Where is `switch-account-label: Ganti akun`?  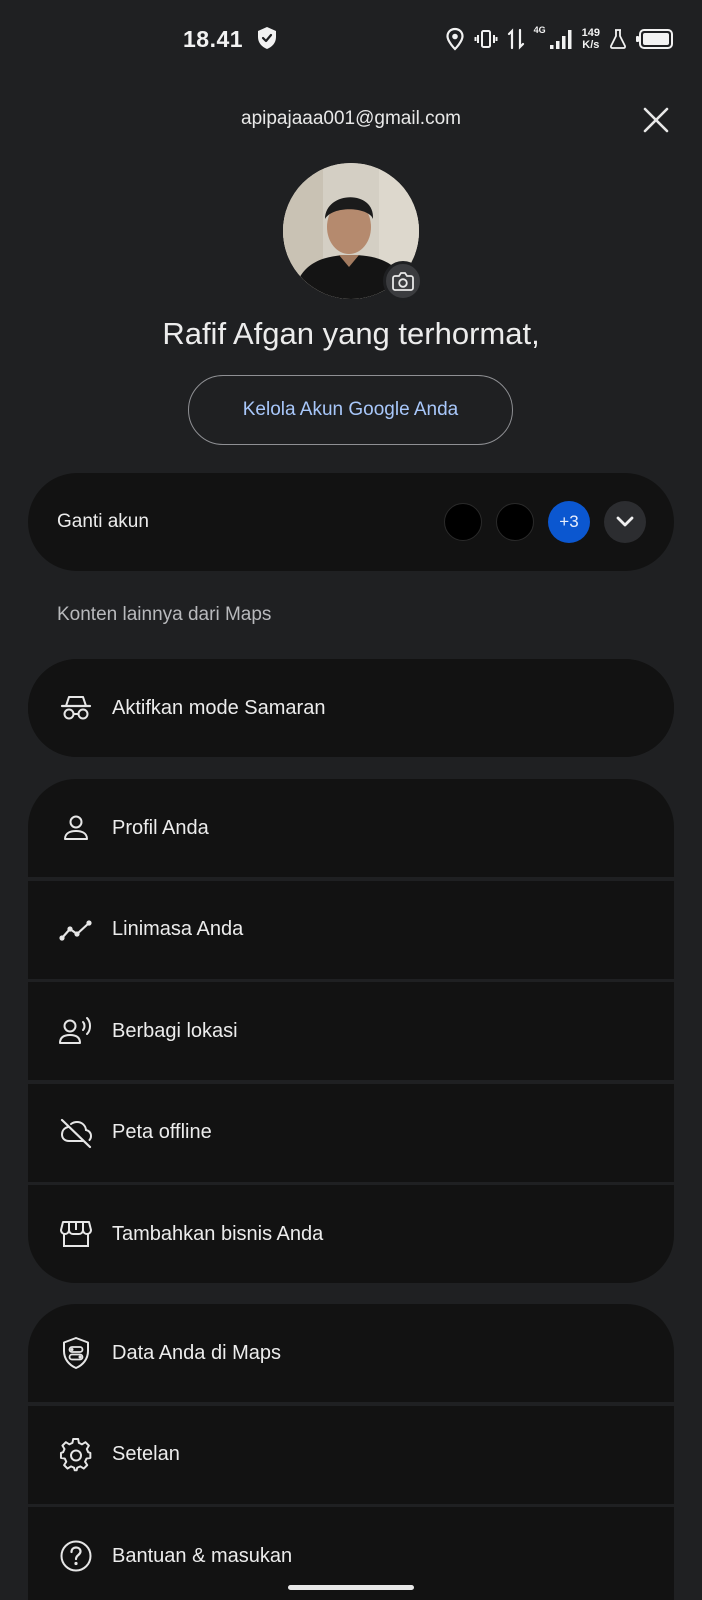
switch-account-label: Ganti akun is located at coordinates (103, 521).